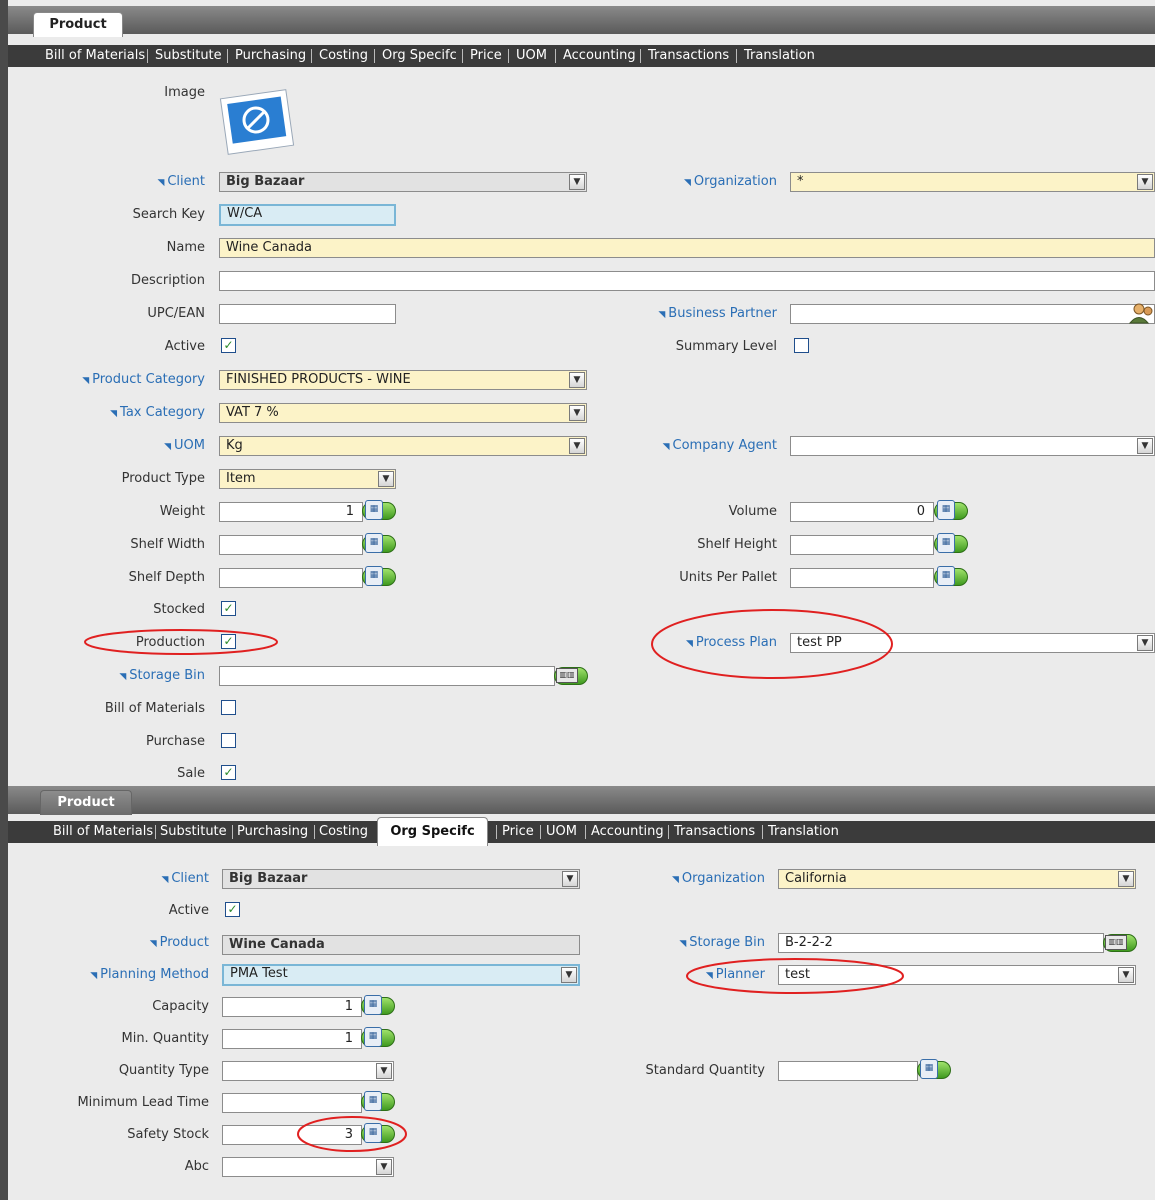  I want to click on planner-highlight-ellipse, so click(795, 976).